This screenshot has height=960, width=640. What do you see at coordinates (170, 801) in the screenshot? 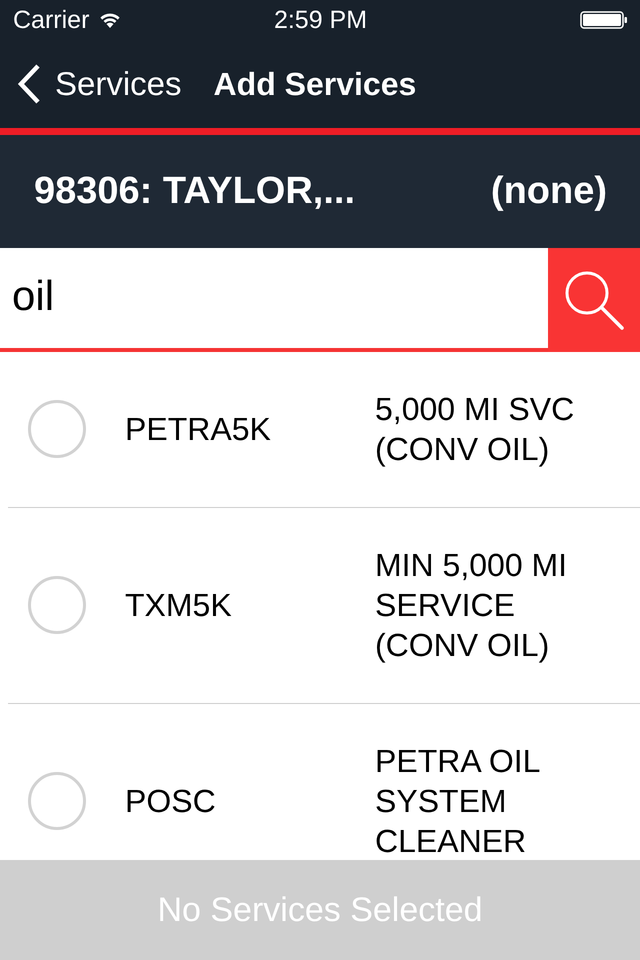
I see `service-code: POSC` at bounding box center [170, 801].